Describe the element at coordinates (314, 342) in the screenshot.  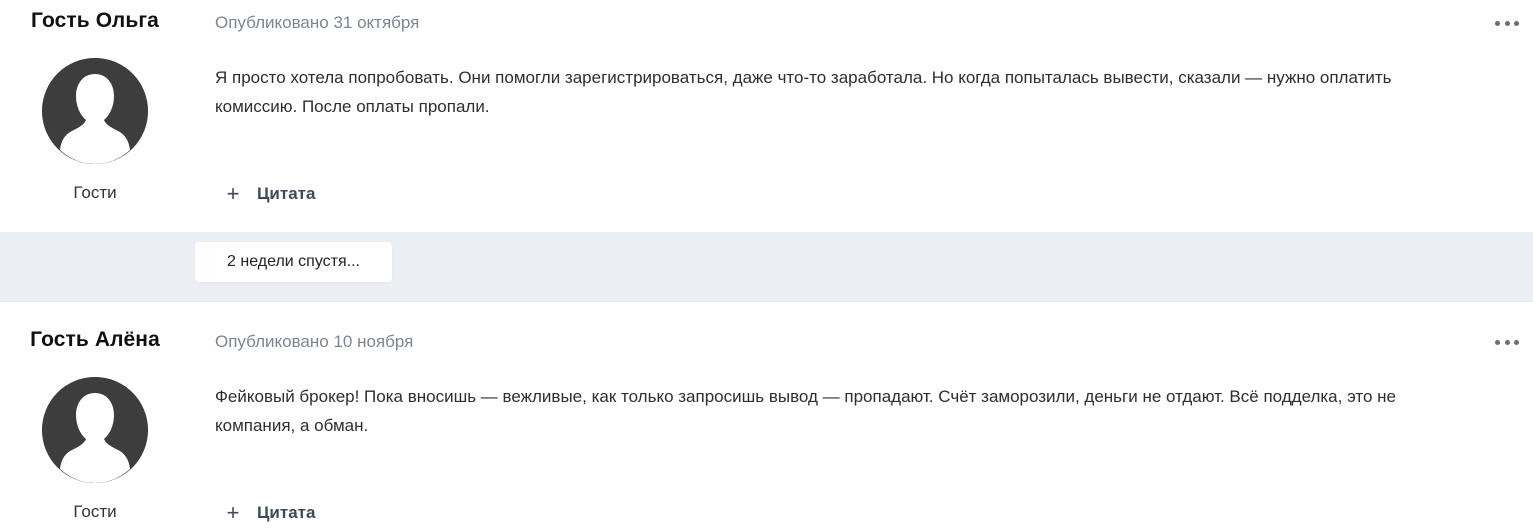
I see `post-date: Опубликовано 10 ноября` at that location.